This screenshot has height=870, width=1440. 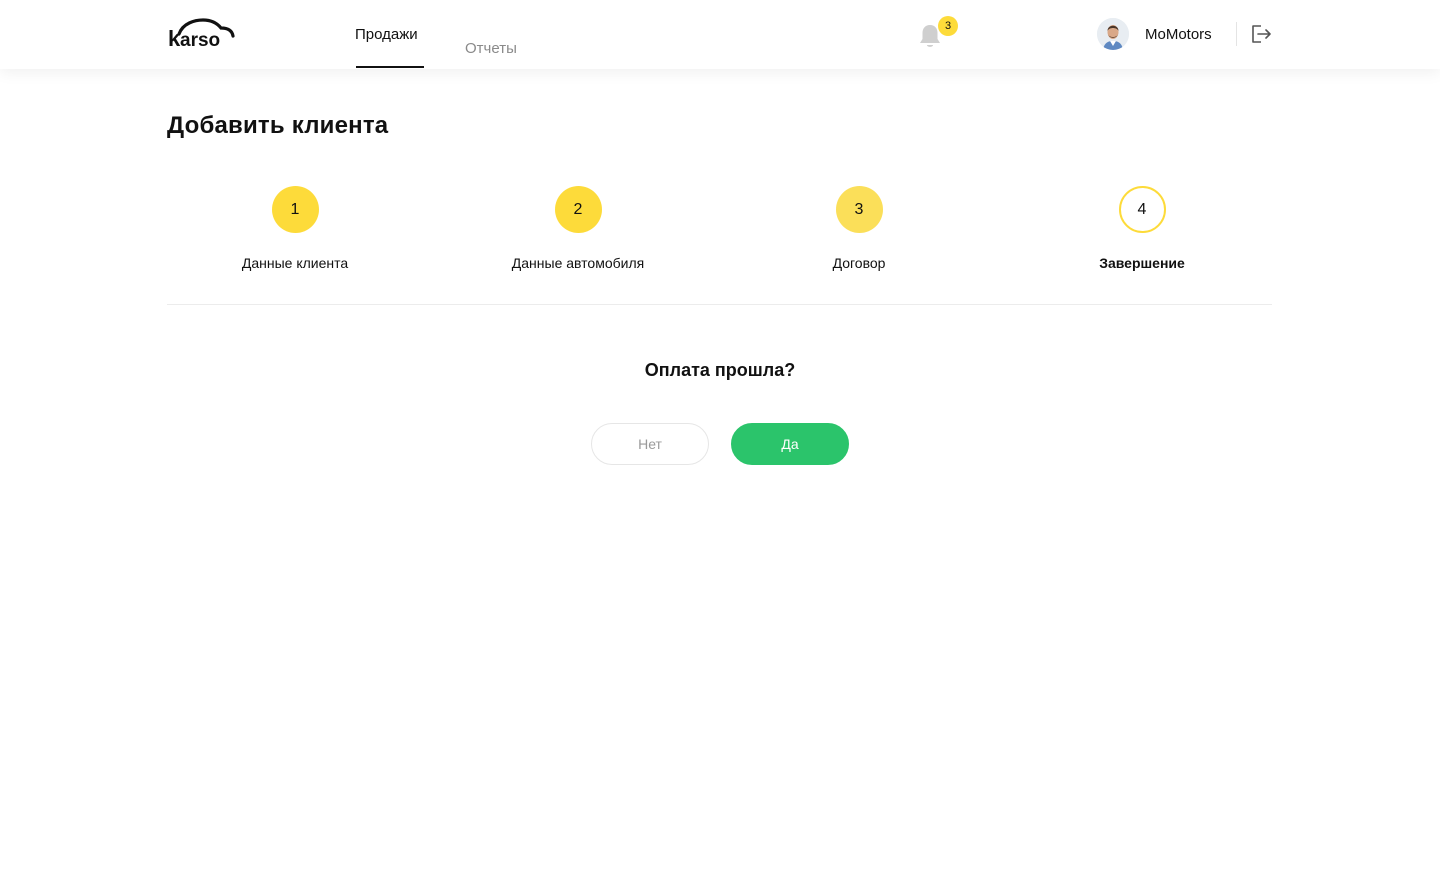 What do you see at coordinates (790, 444) in the screenshot?
I see `yes-button: Да` at bounding box center [790, 444].